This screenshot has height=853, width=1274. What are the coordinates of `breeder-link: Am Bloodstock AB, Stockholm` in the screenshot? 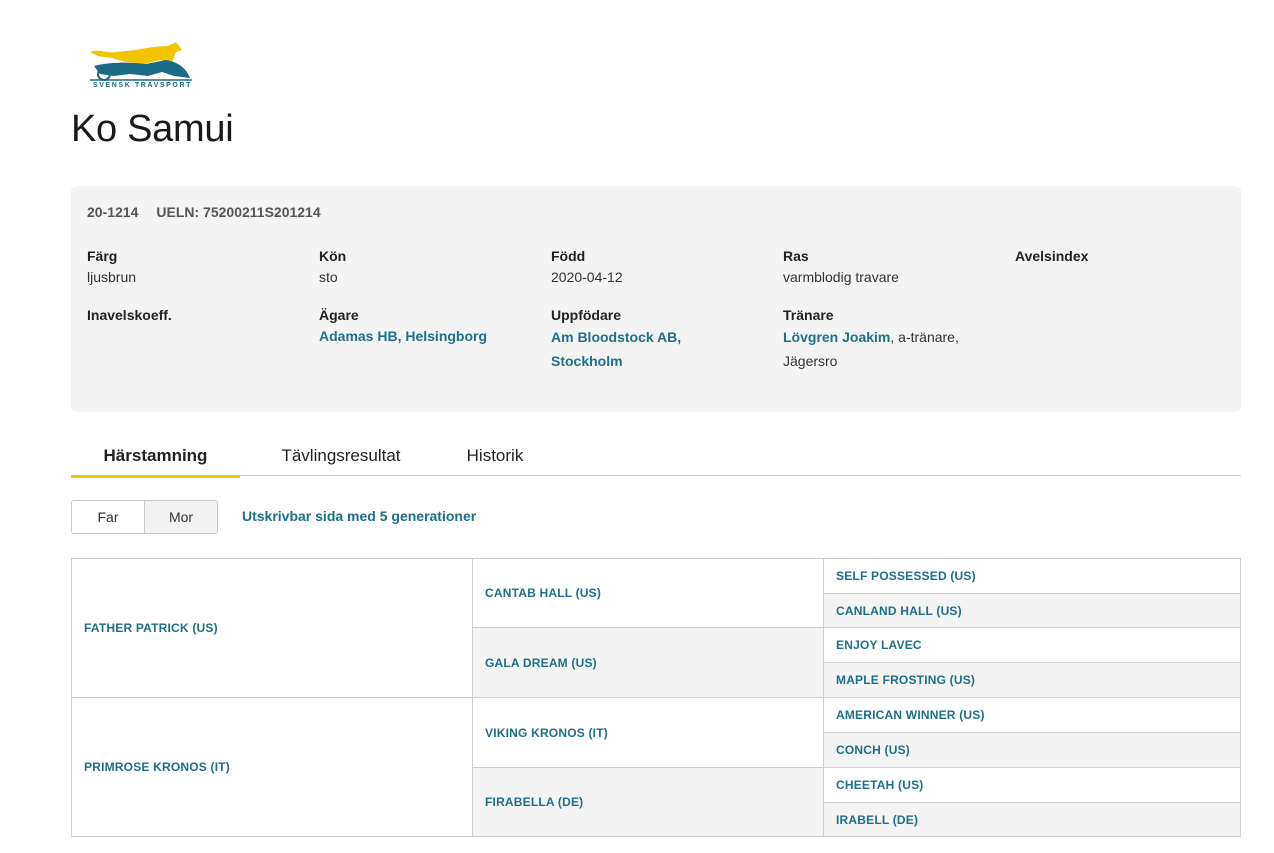 It's located at (616, 349).